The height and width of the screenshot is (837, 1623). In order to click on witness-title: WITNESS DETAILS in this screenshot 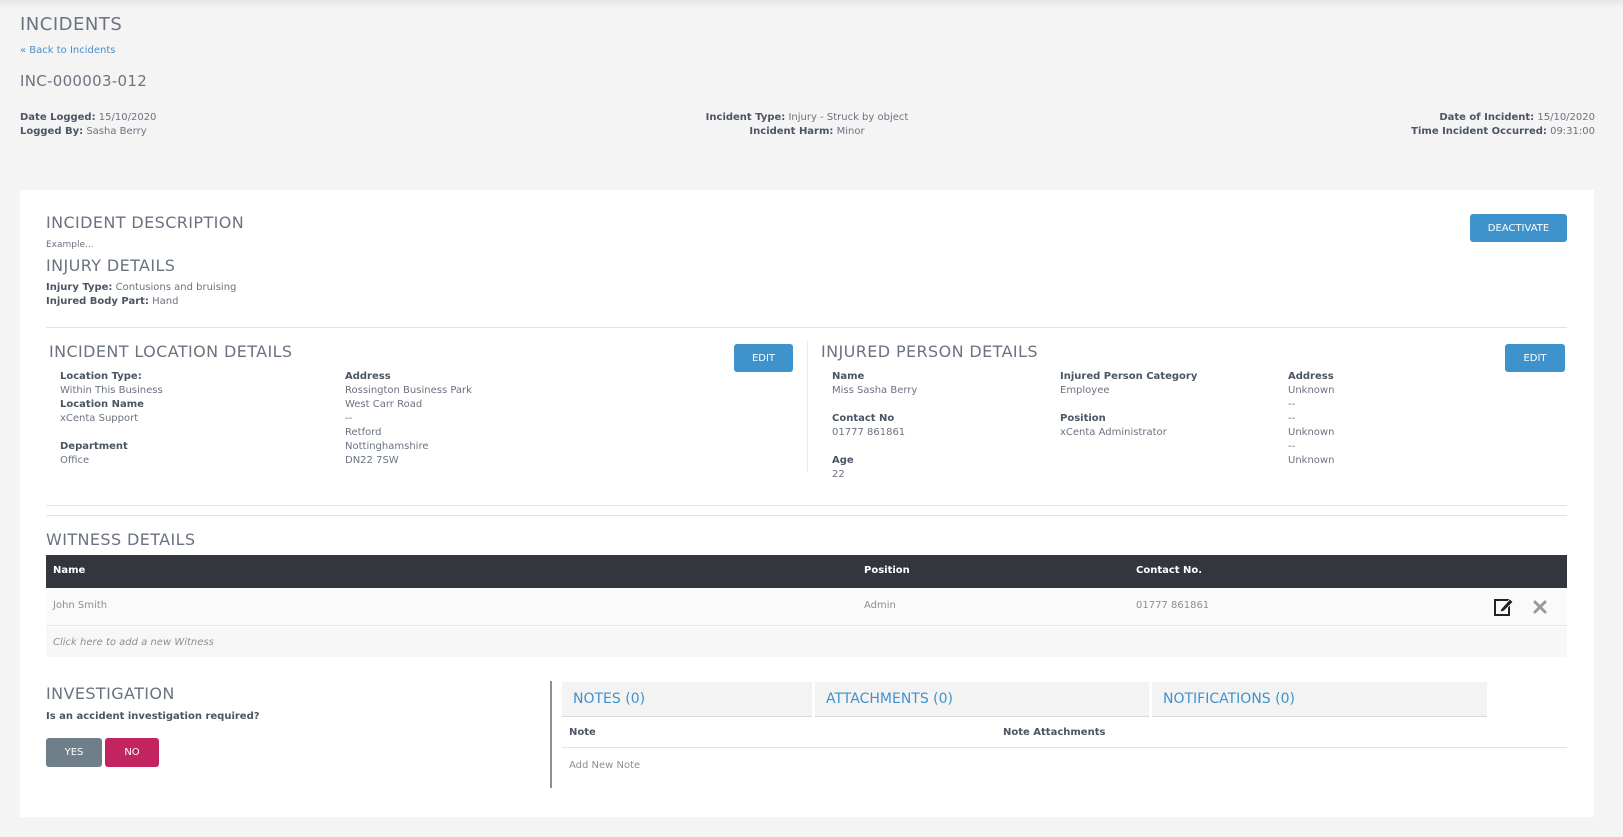, I will do `click(121, 539)`.